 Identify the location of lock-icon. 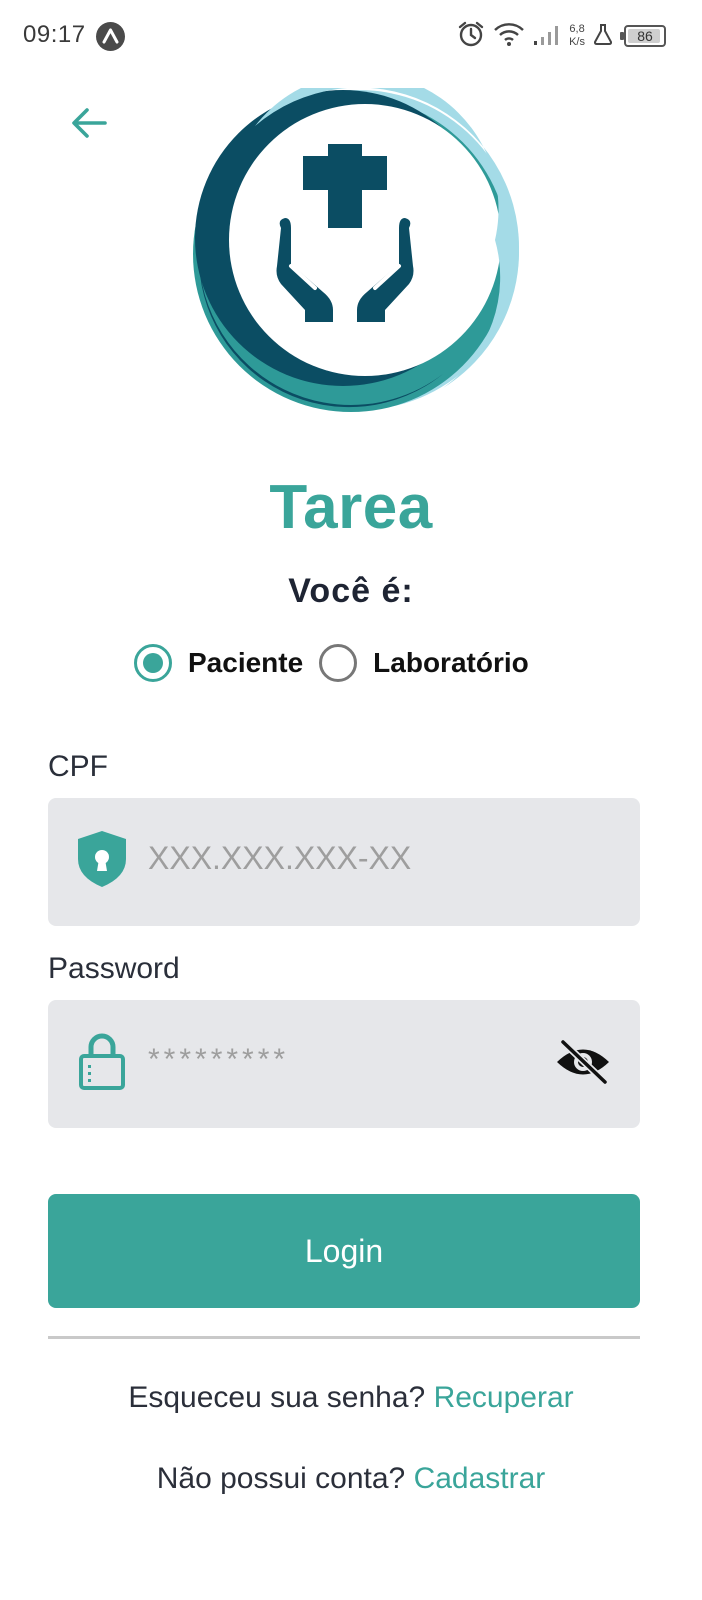
(102, 1061).